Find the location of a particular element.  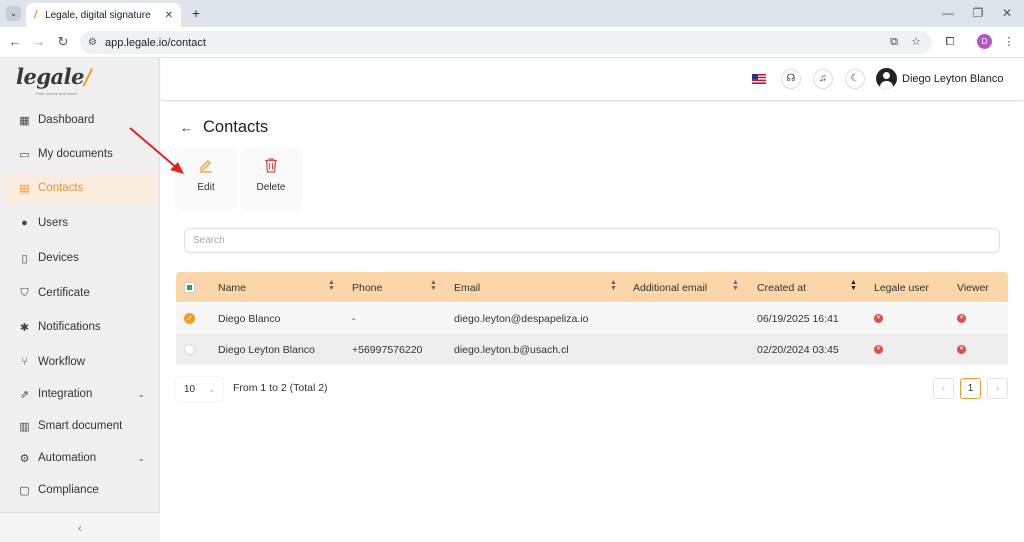

dark-mode-icon: ☾ is located at coordinates (855, 79).